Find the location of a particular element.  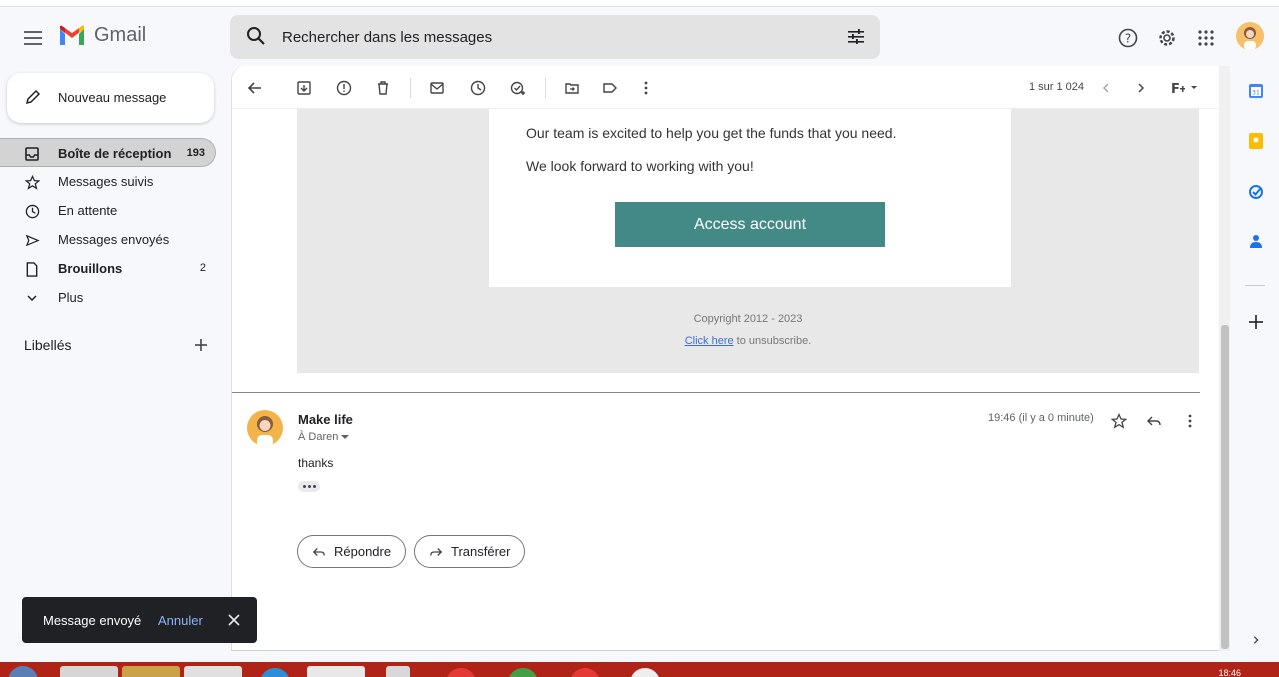

calendar-app-button: 31 is located at coordinates (1256, 91).